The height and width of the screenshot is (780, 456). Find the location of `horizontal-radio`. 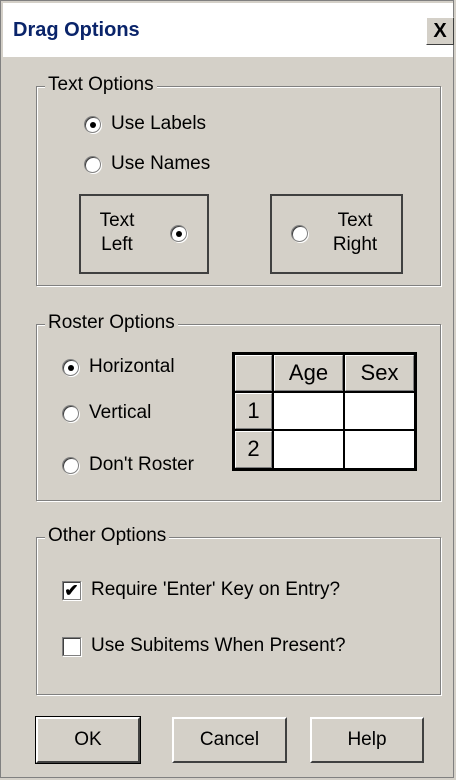

horizontal-radio is located at coordinates (70, 367).